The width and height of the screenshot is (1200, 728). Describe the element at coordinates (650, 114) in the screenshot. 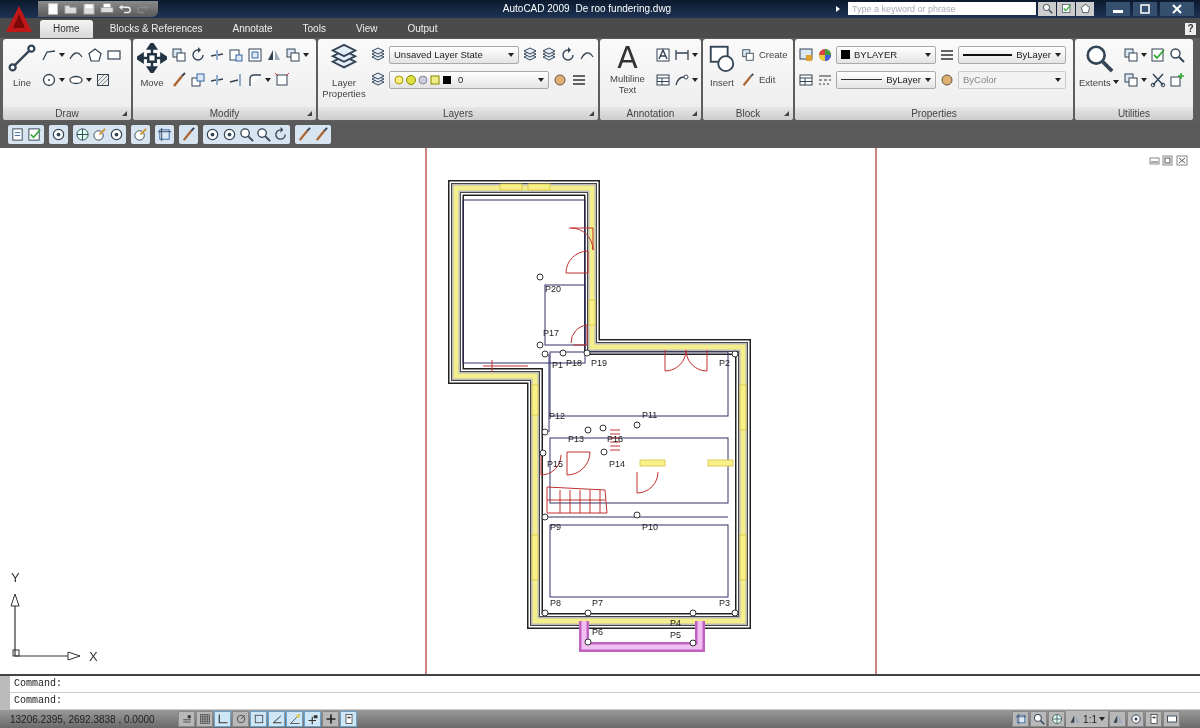

I see `panel-title: Annotation` at that location.